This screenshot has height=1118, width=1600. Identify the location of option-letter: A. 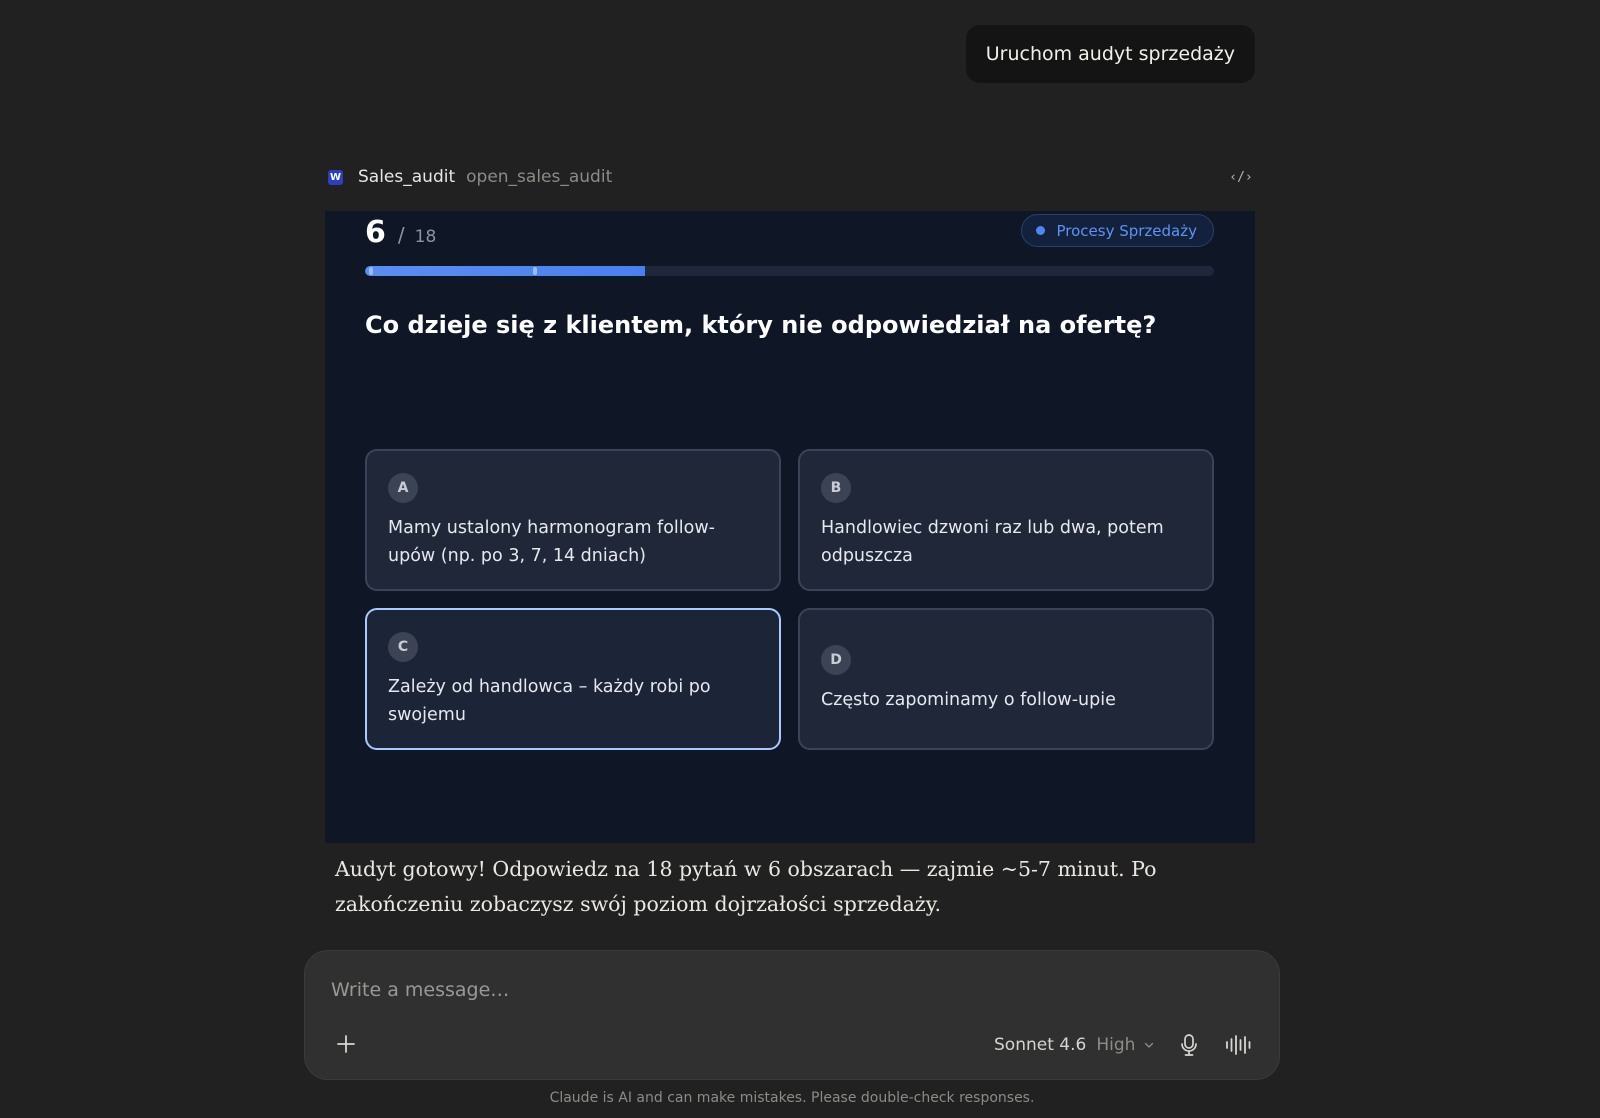
(403, 488).